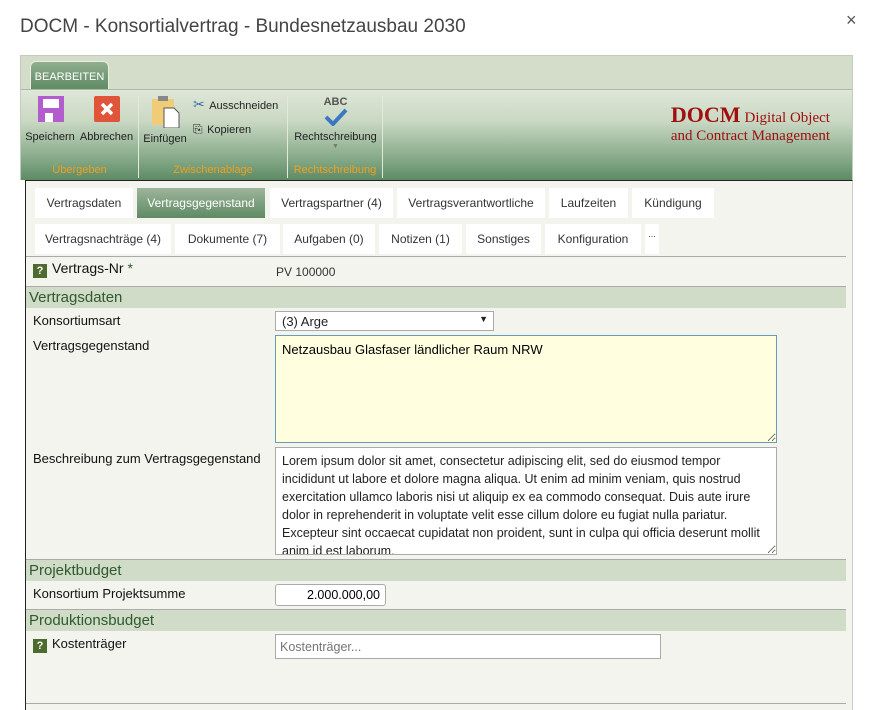  What do you see at coordinates (335, 170) in the screenshot?
I see `group-label-rechtschreibung: Rechtschreibung` at bounding box center [335, 170].